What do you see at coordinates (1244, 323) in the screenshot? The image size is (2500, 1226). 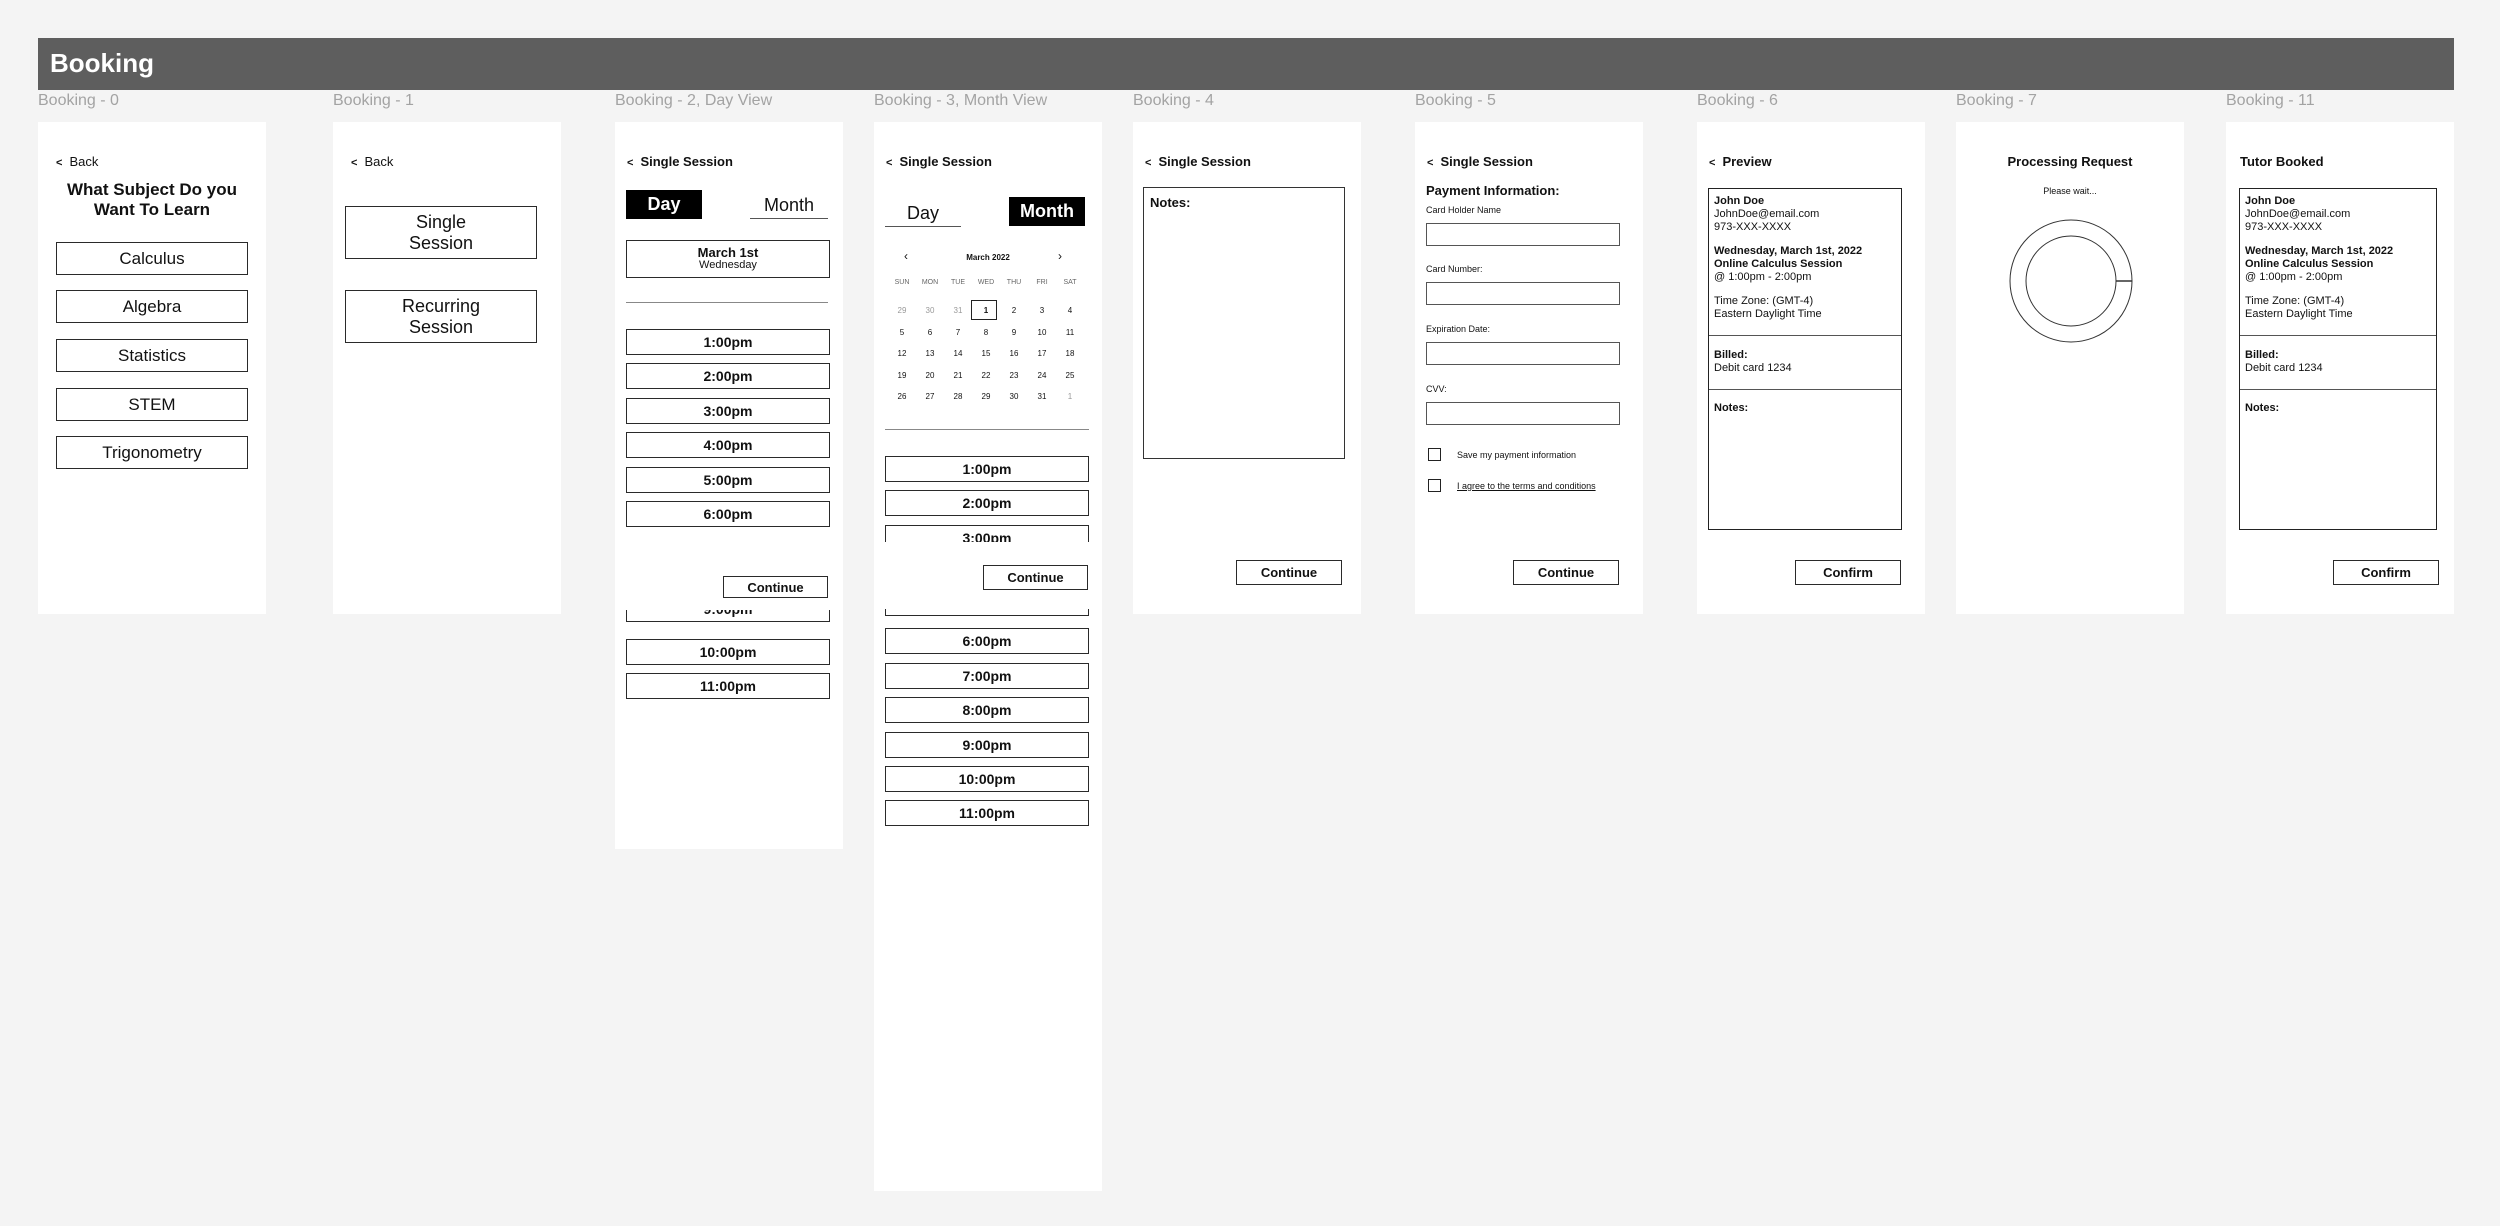 I see `notes-textarea: Notes:` at bounding box center [1244, 323].